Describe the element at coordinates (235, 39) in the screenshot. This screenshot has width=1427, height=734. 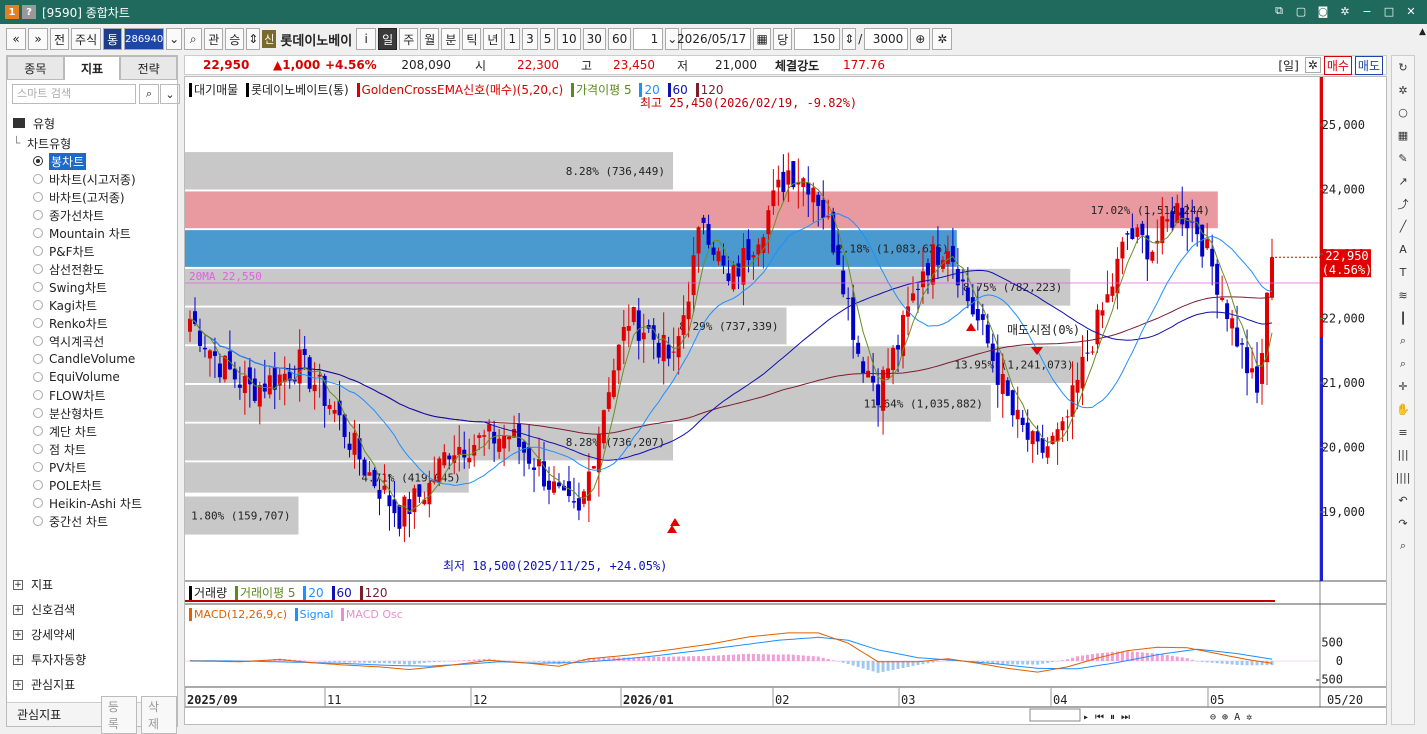
I see `seung-button: 승` at that location.